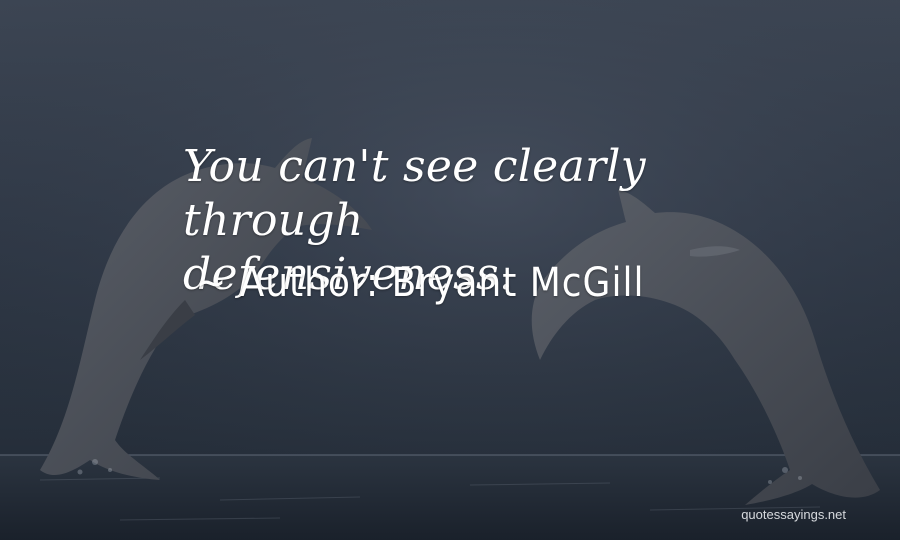 The width and height of the screenshot is (900, 540). Describe the element at coordinates (793, 514) in the screenshot. I see `site-watermark: quotessayings.net` at that location.